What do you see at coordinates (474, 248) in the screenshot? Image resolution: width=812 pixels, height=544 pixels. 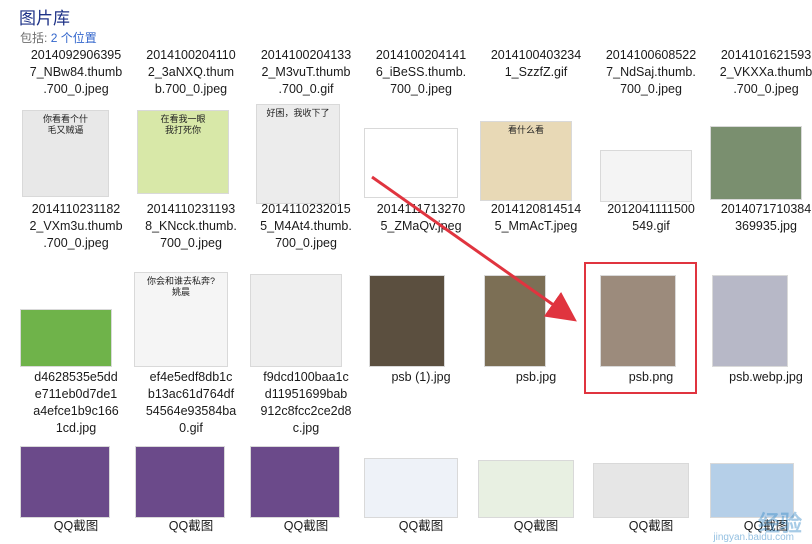 I see `red-arrow-annotation` at bounding box center [474, 248].